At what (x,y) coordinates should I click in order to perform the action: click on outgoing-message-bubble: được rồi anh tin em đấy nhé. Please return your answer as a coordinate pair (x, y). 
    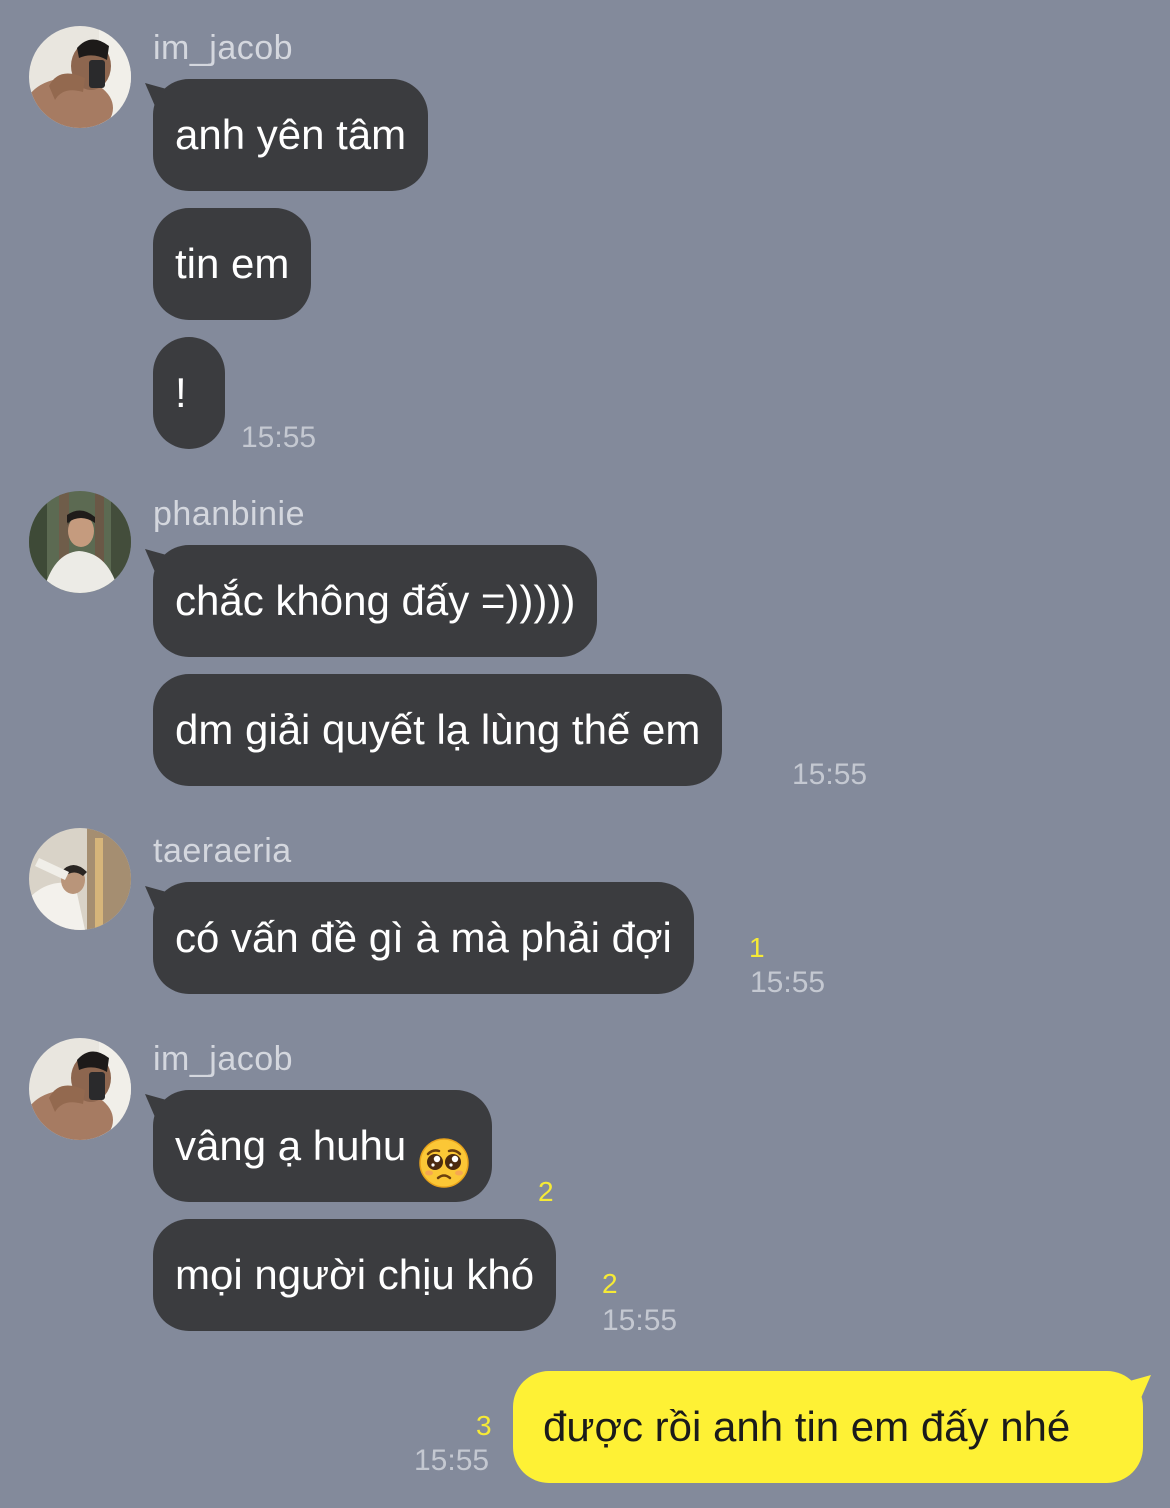
    Looking at the image, I should click on (828, 1427).